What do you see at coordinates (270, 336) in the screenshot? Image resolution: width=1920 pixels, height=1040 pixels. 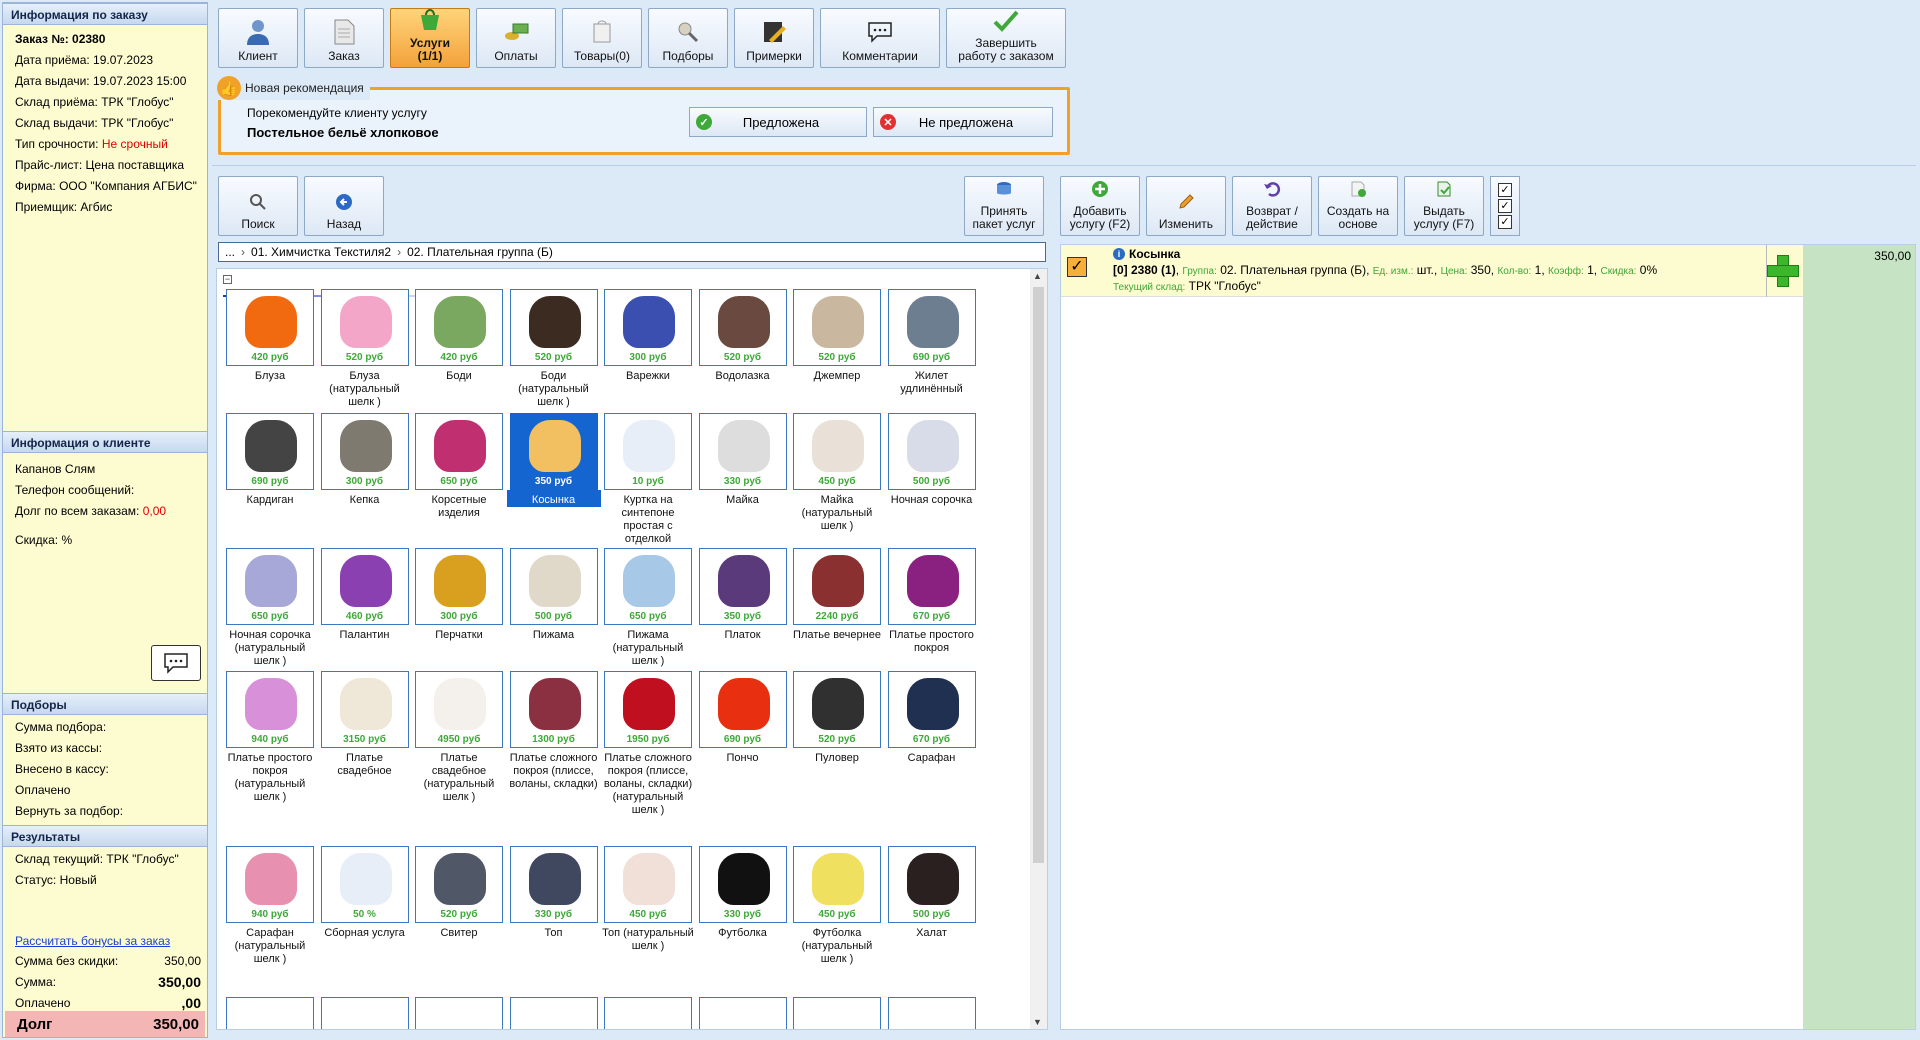 I see `catalog-tile: 420 руб Блуза` at bounding box center [270, 336].